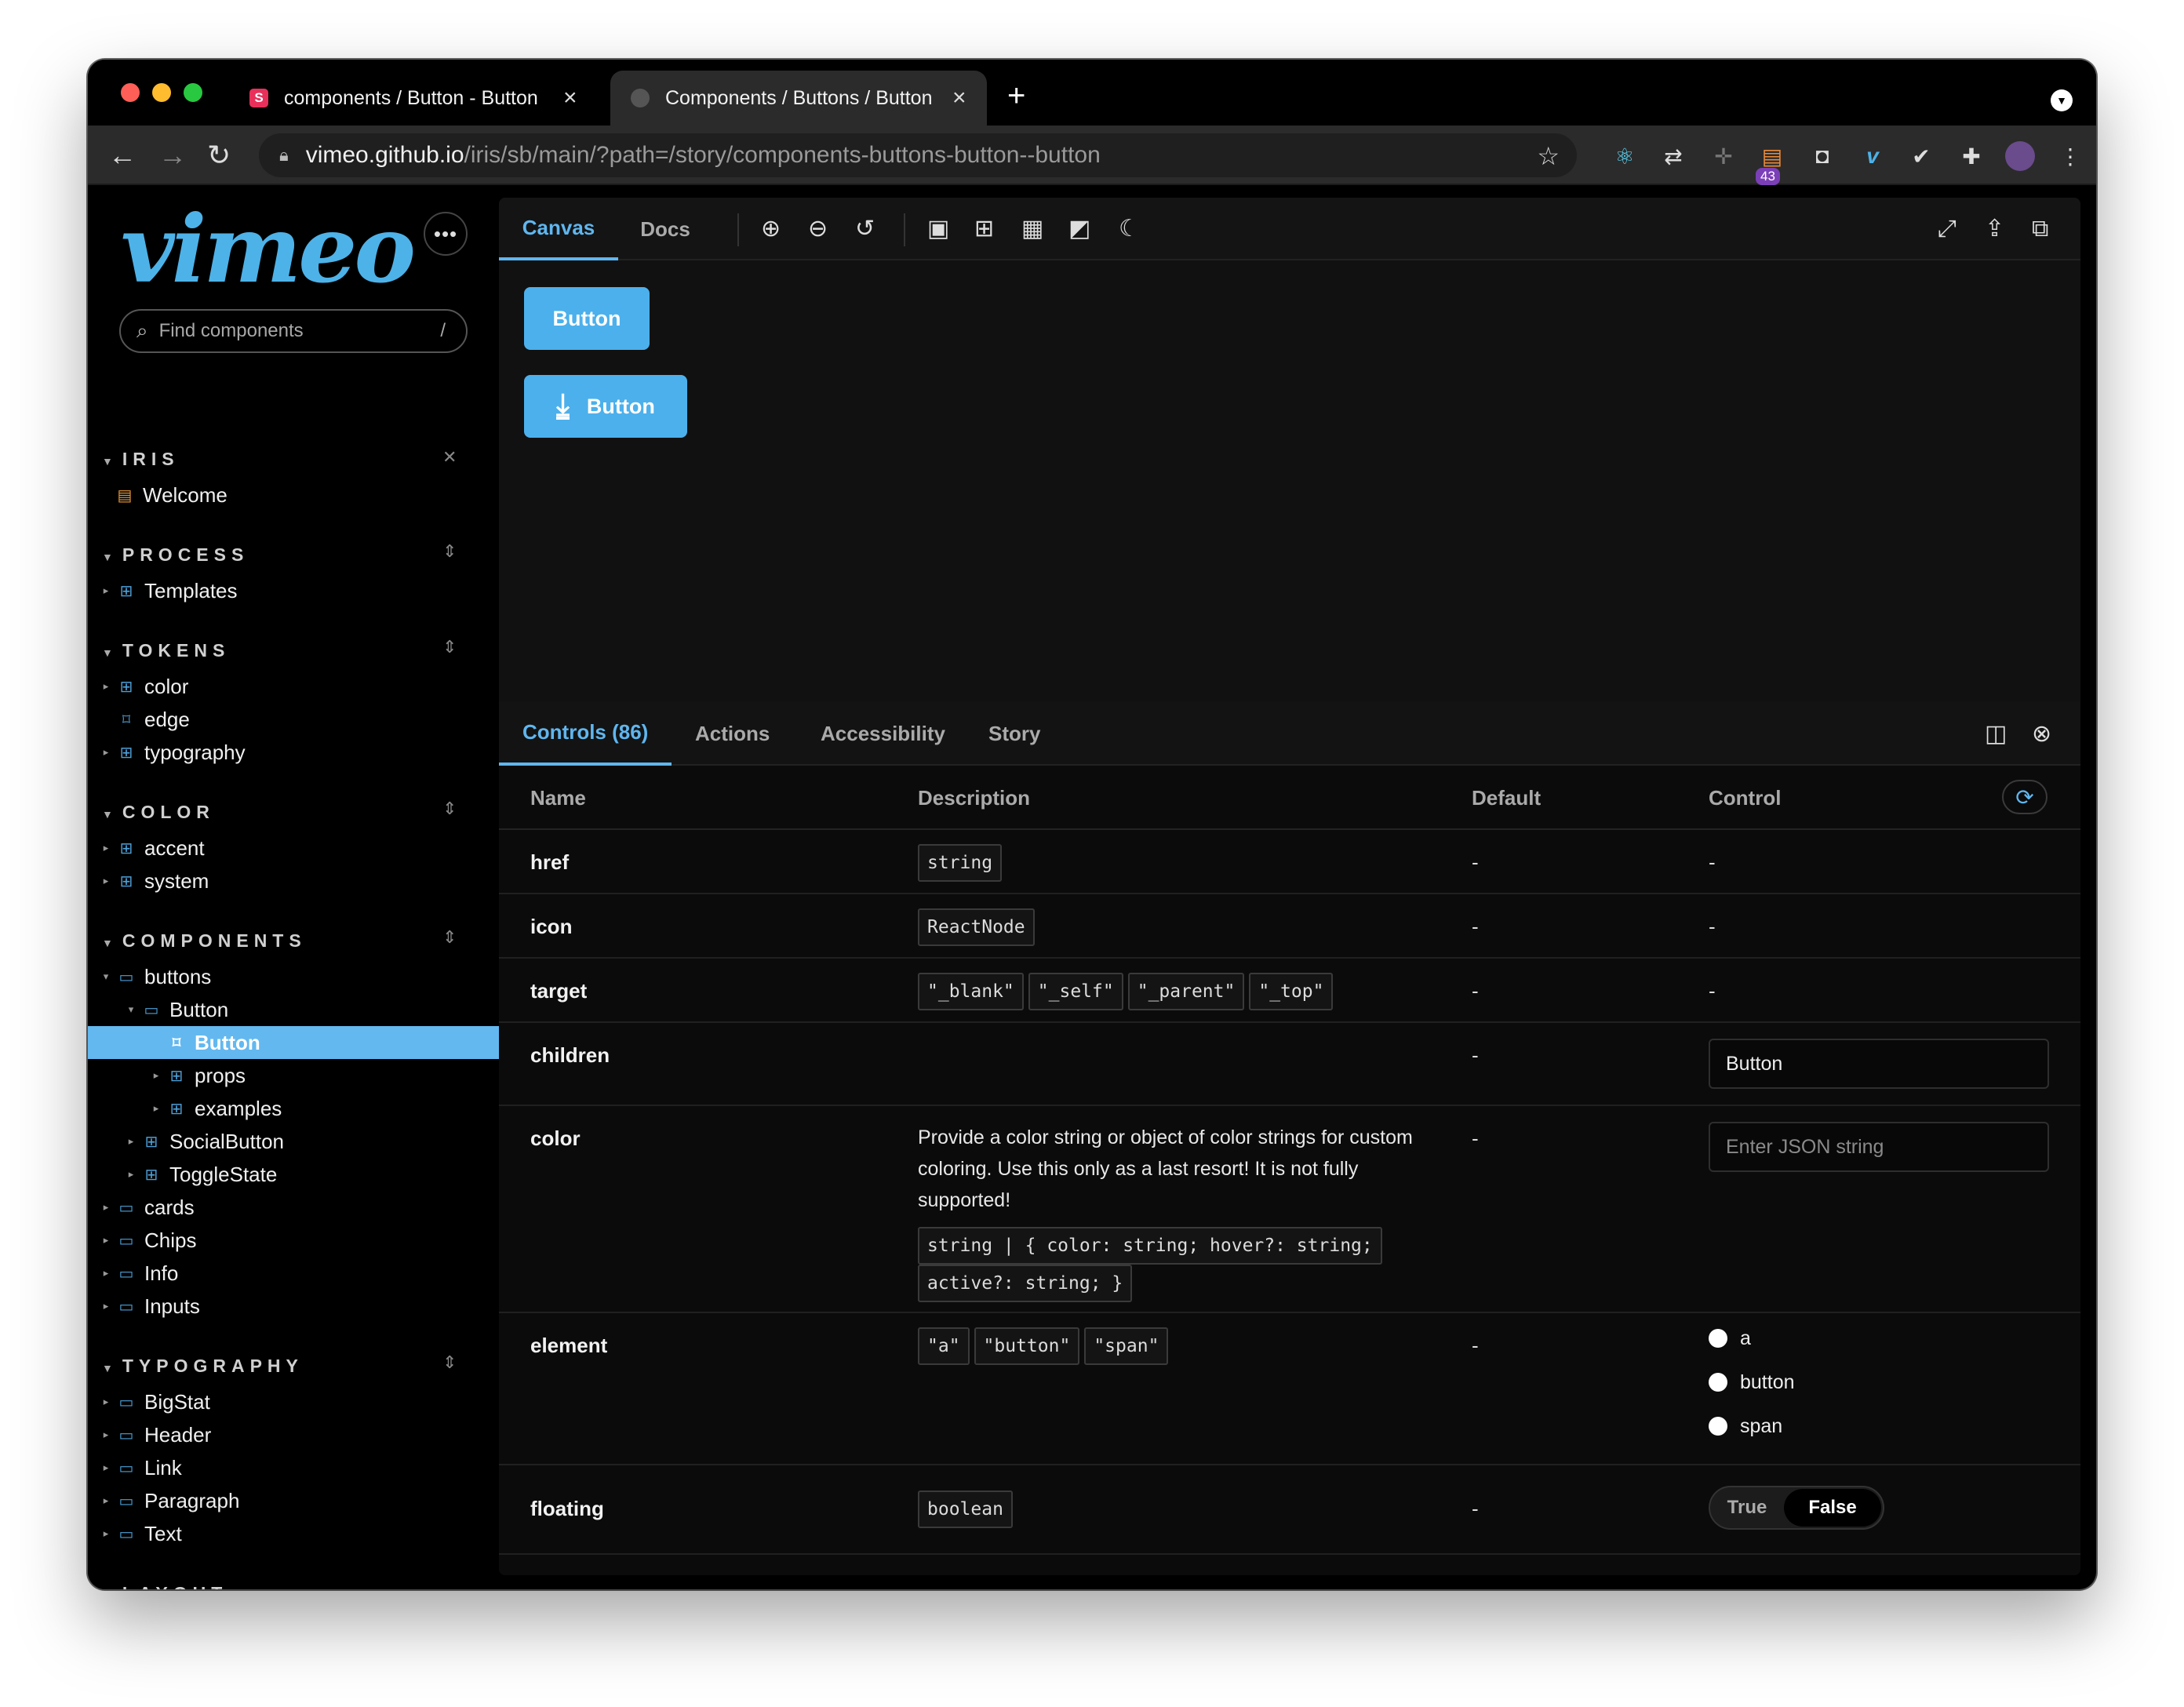 This screenshot has height=1707, width=2184. Describe the element at coordinates (1872, 156) in the screenshot. I see `vimeo-extension-icon: v` at that location.